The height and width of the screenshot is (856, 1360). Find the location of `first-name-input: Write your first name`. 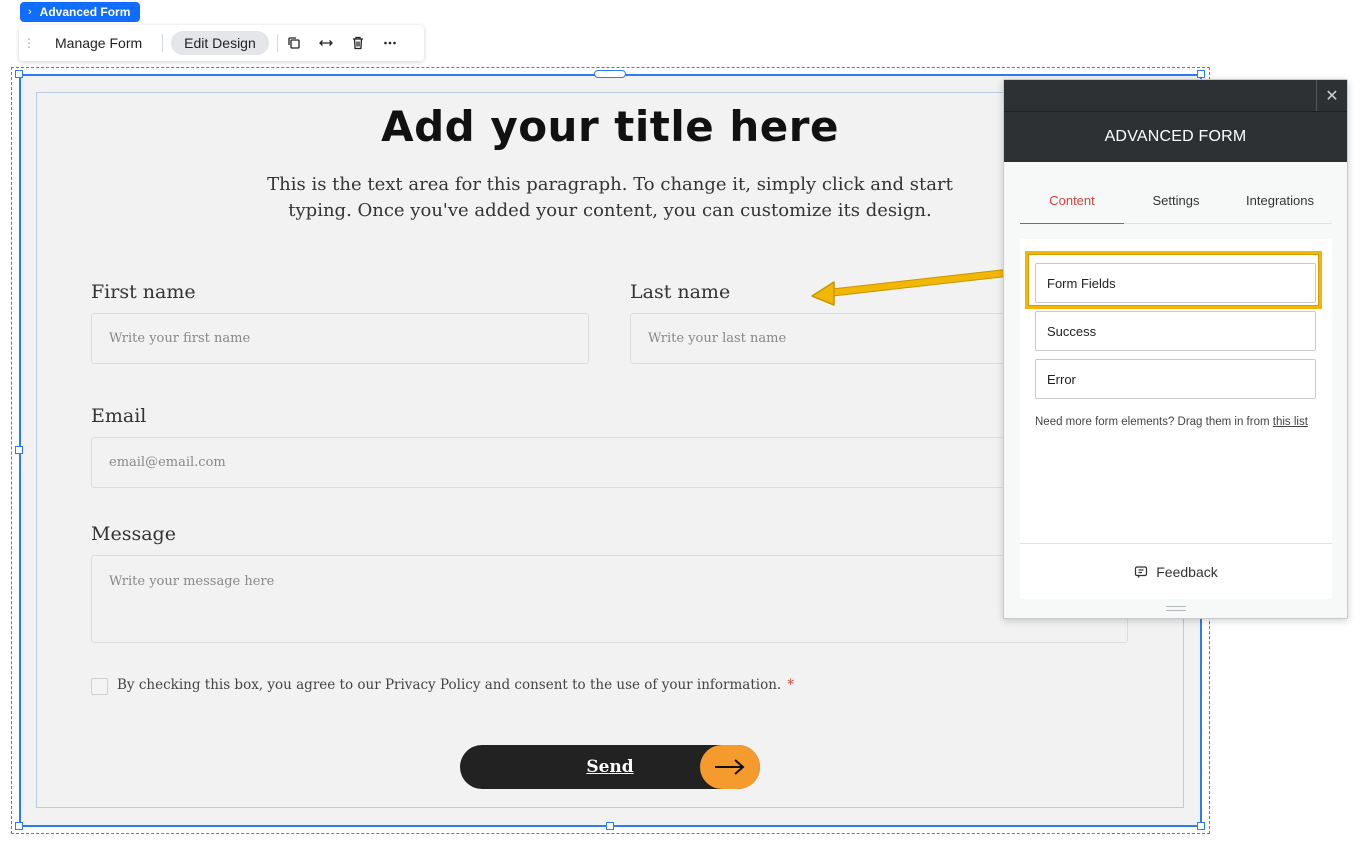

first-name-input: Write your first name is located at coordinates (340, 338).